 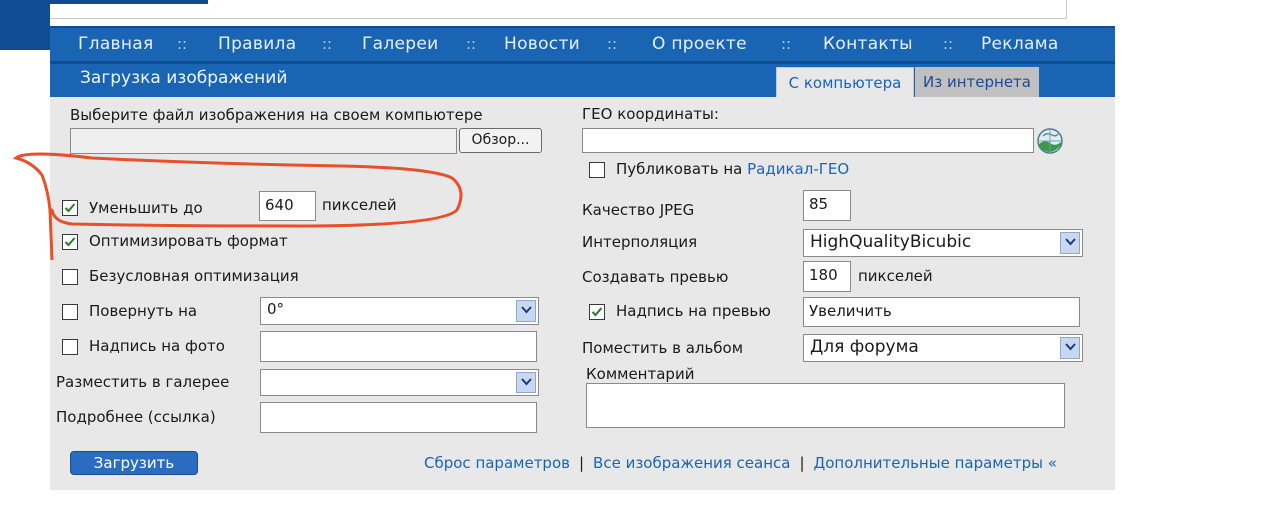 What do you see at coordinates (70, 347) in the screenshot?
I see `caption-checkbox` at bounding box center [70, 347].